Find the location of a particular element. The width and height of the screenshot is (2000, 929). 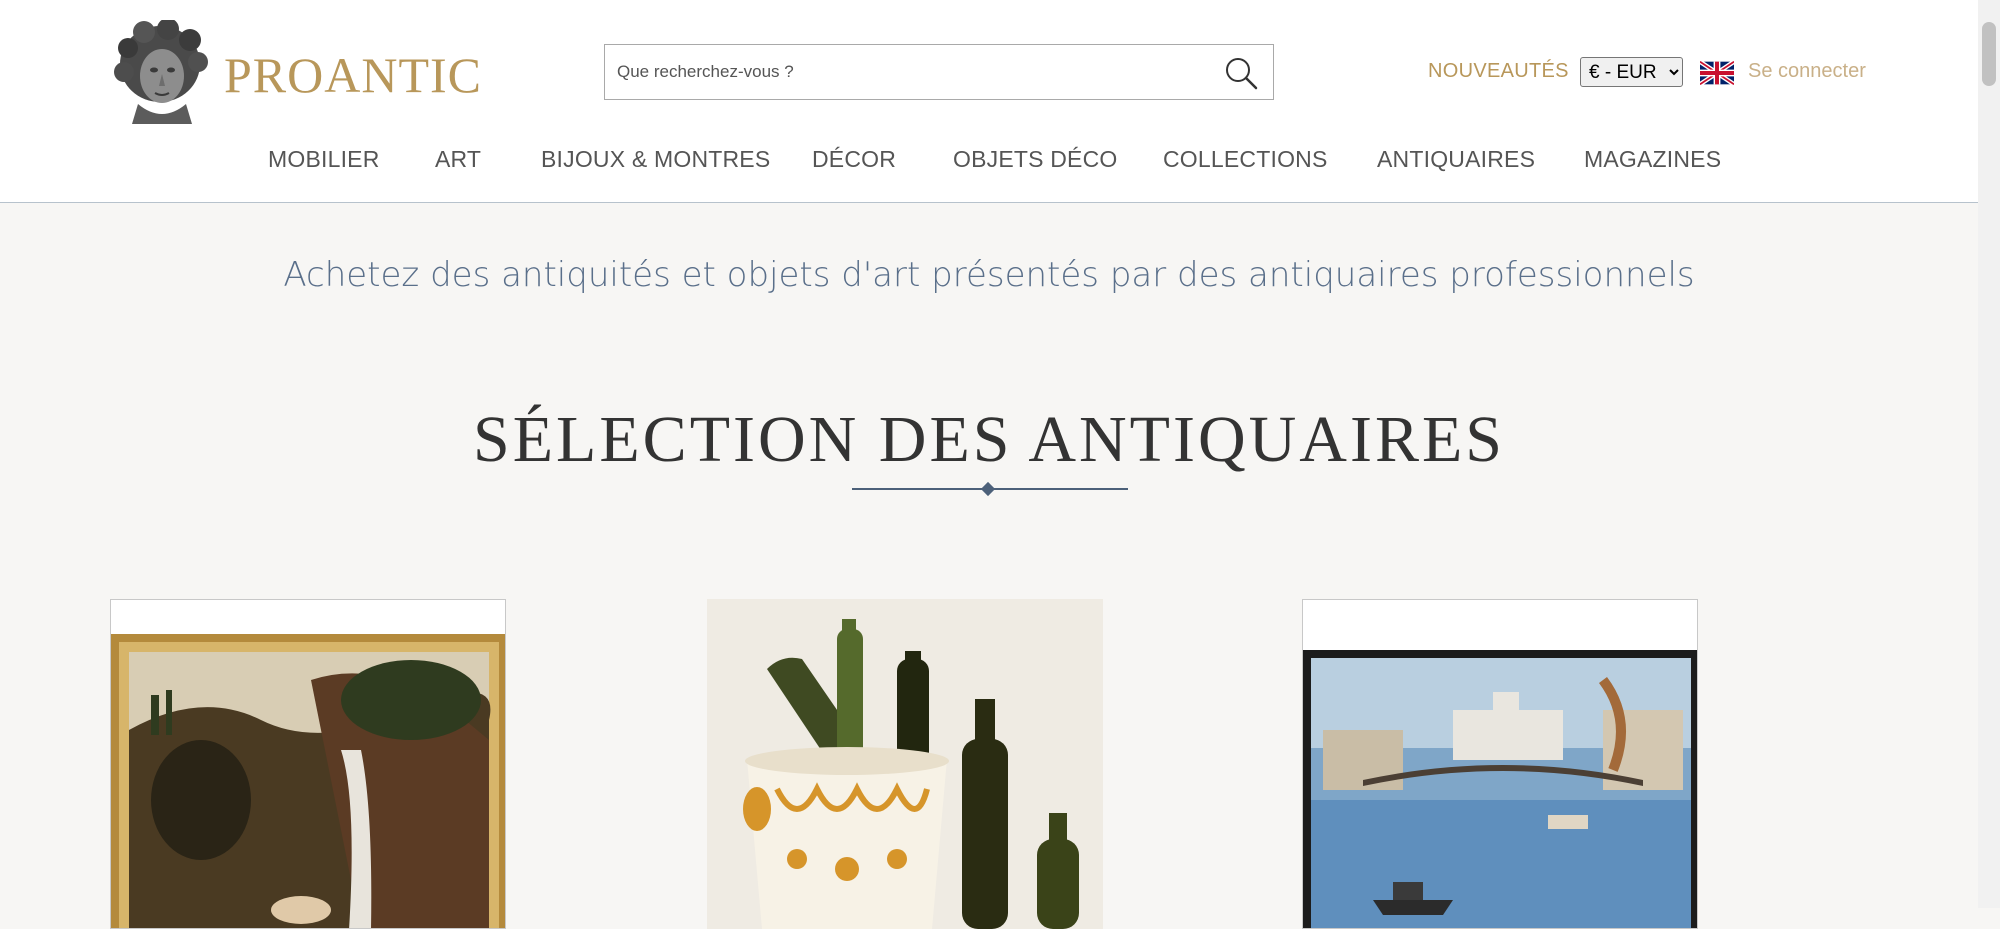

nav-item-bijoux-montres: BIJOUX & MONTRES is located at coordinates (655, 159).